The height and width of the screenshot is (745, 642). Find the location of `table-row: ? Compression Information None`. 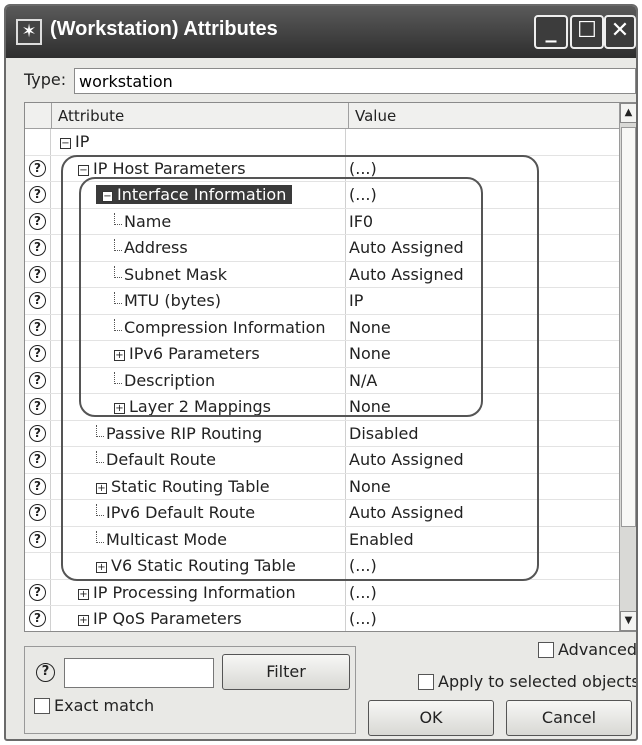

table-row: ? Compression Information None is located at coordinates (323, 327).